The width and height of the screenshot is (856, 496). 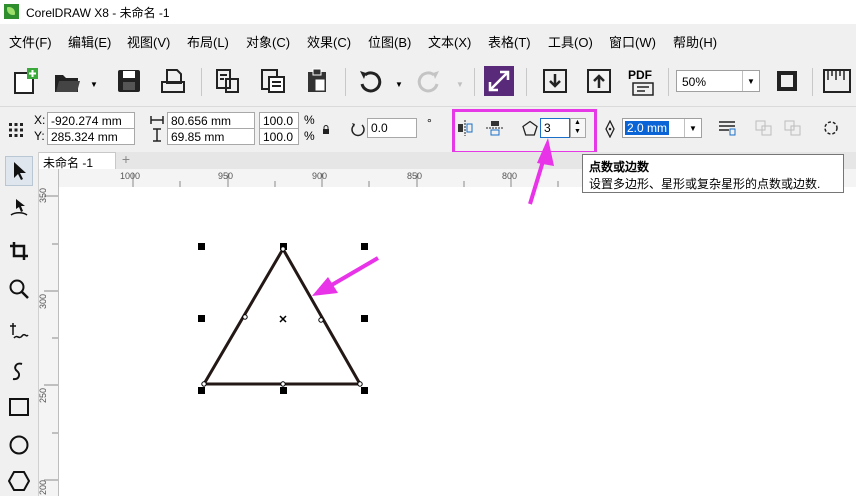 I want to click on coreldraw-app-icon, so click(x=11, y=11).